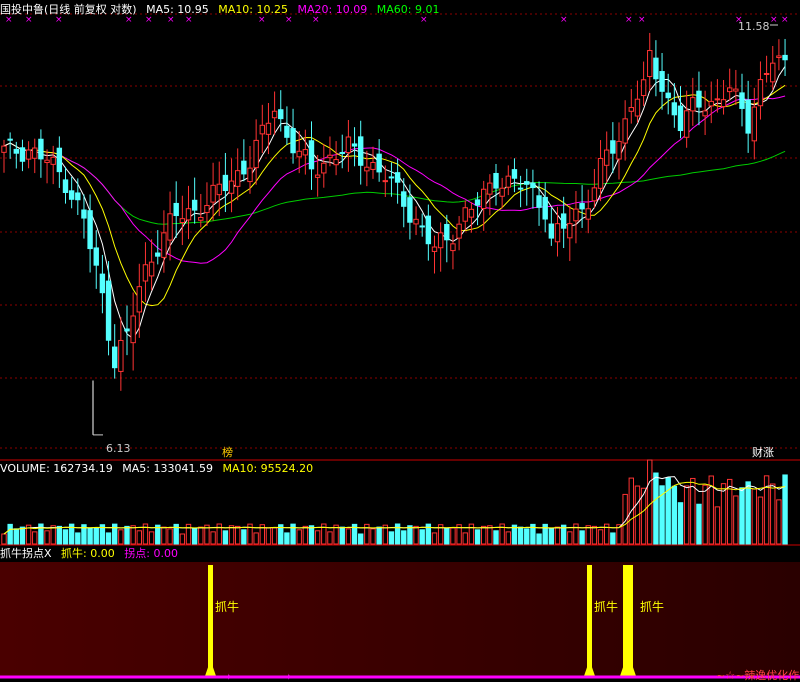 This screenshot has height=682, width=800. Describe the element at coordinates (289, 677) in the screenshot. I see `guaidian-mark: ✦` at that location.